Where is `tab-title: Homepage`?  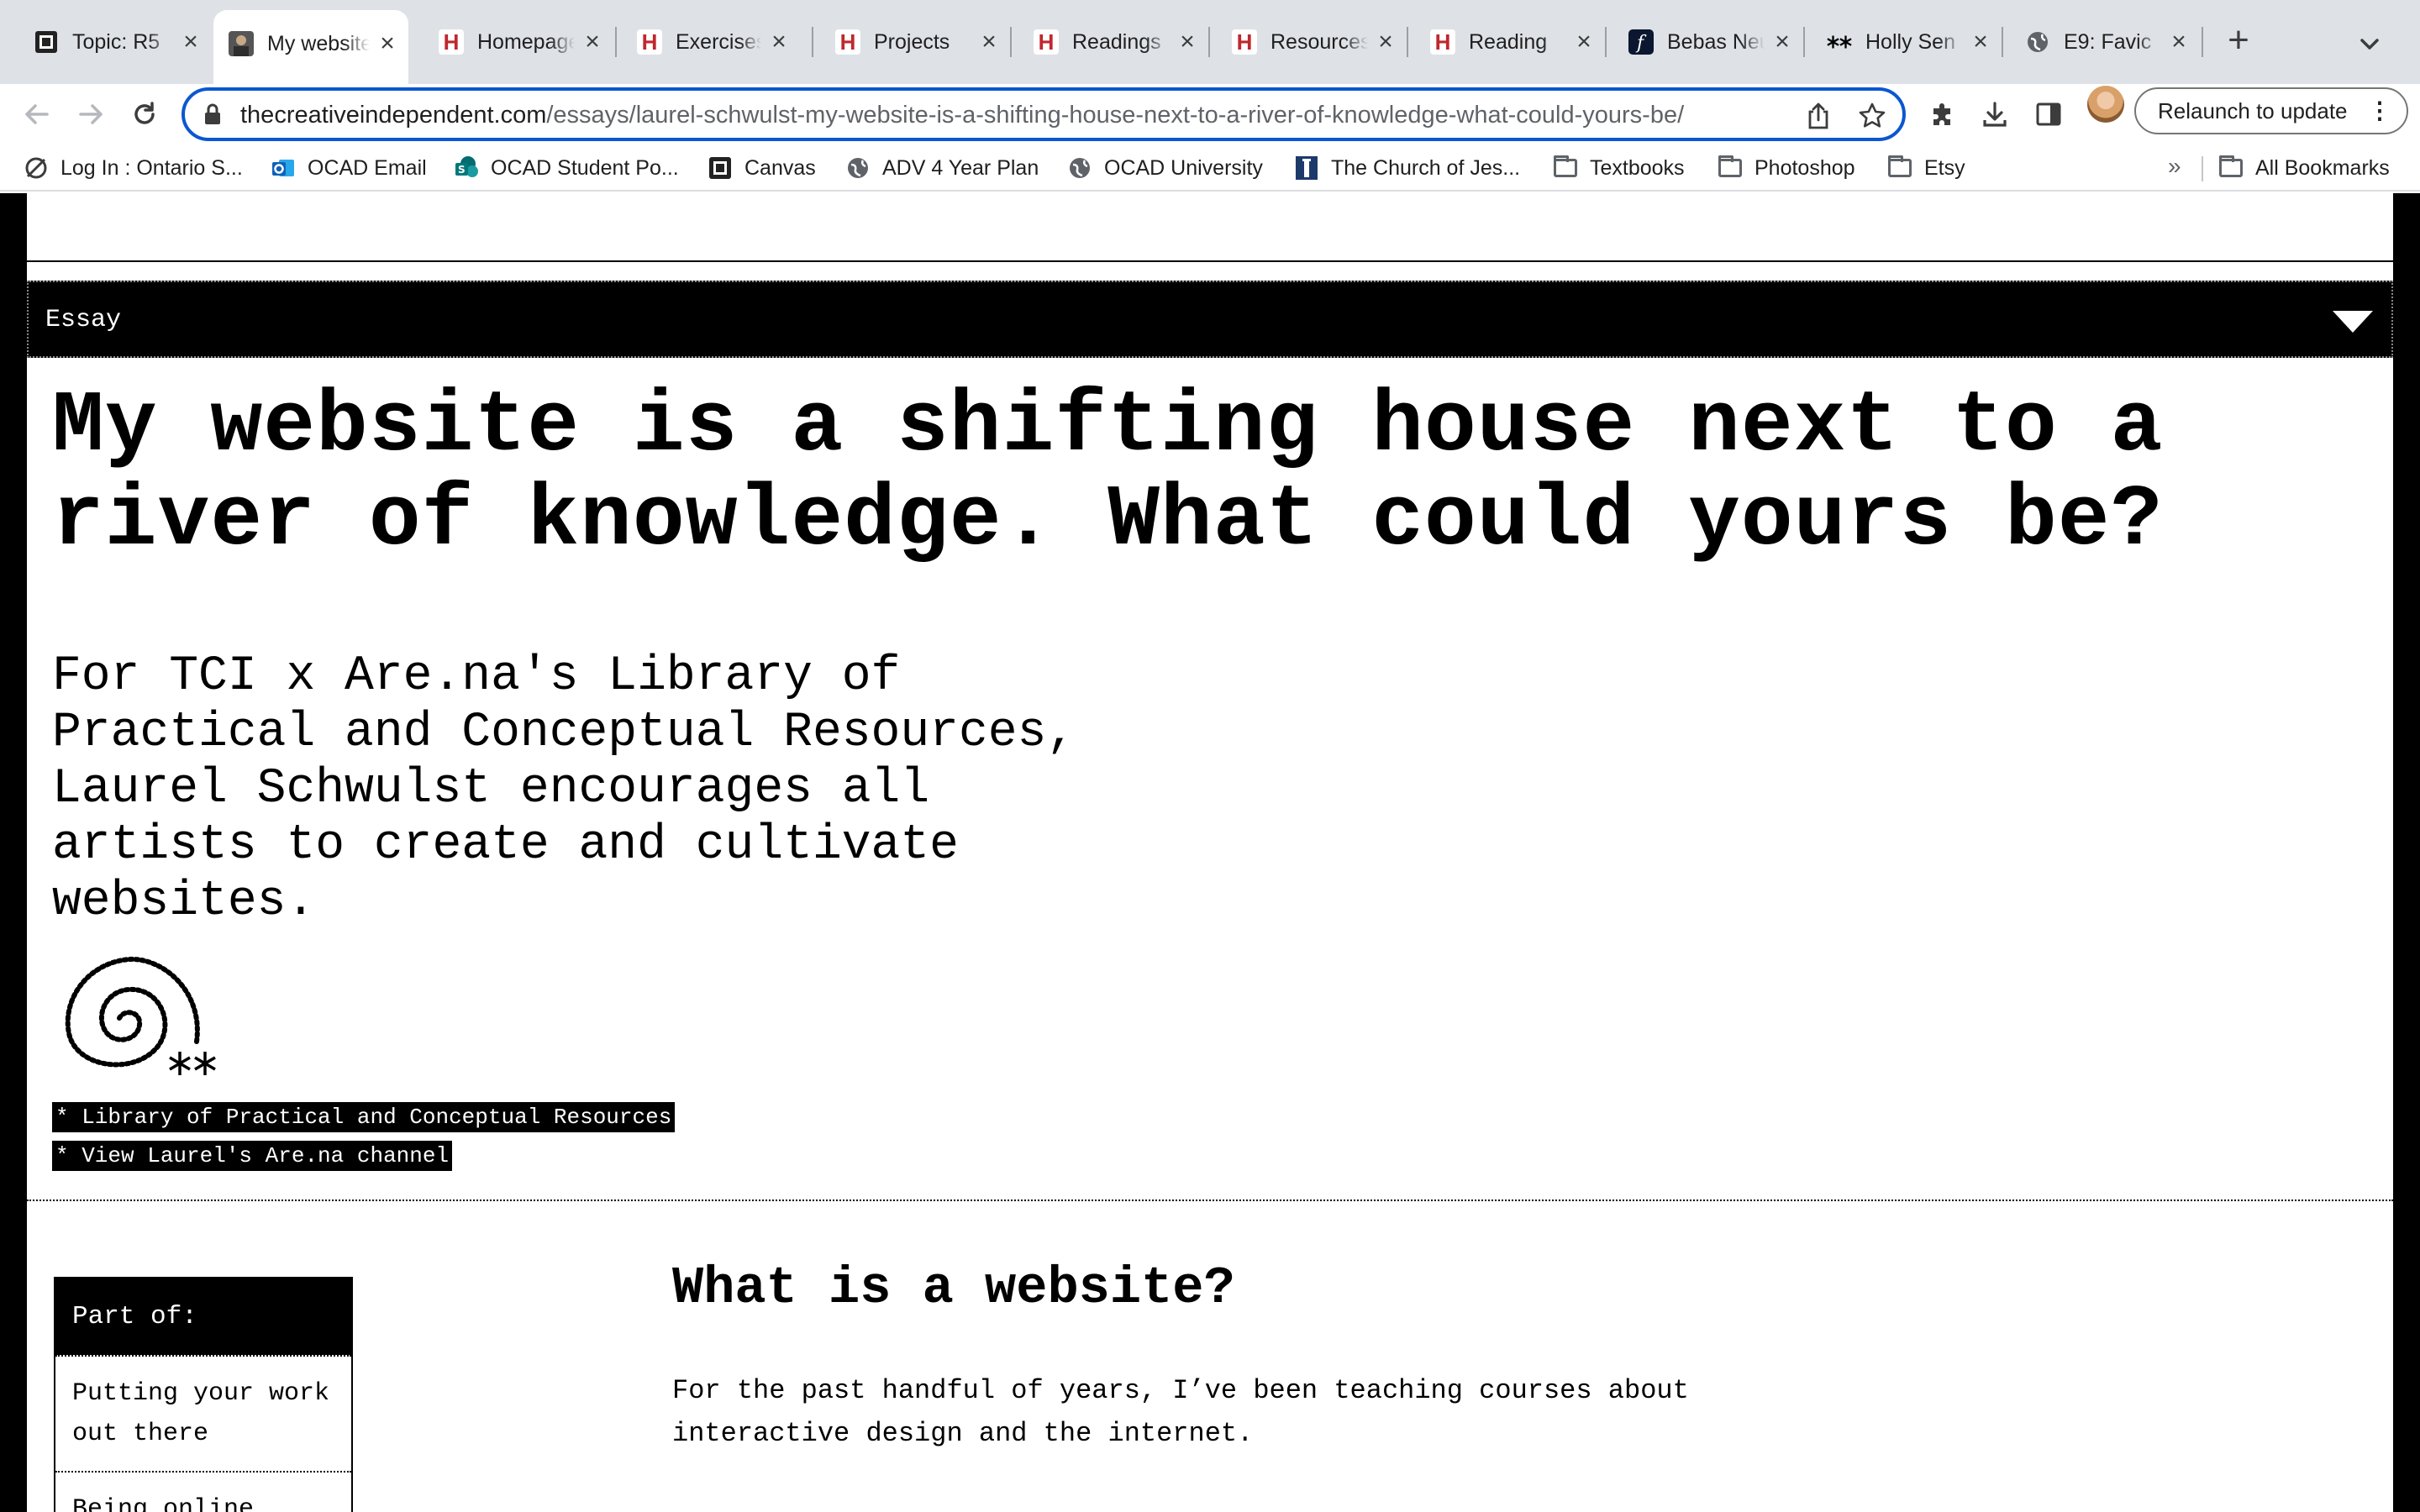
tab-title: Homepage is located at coordinates (526, 41).